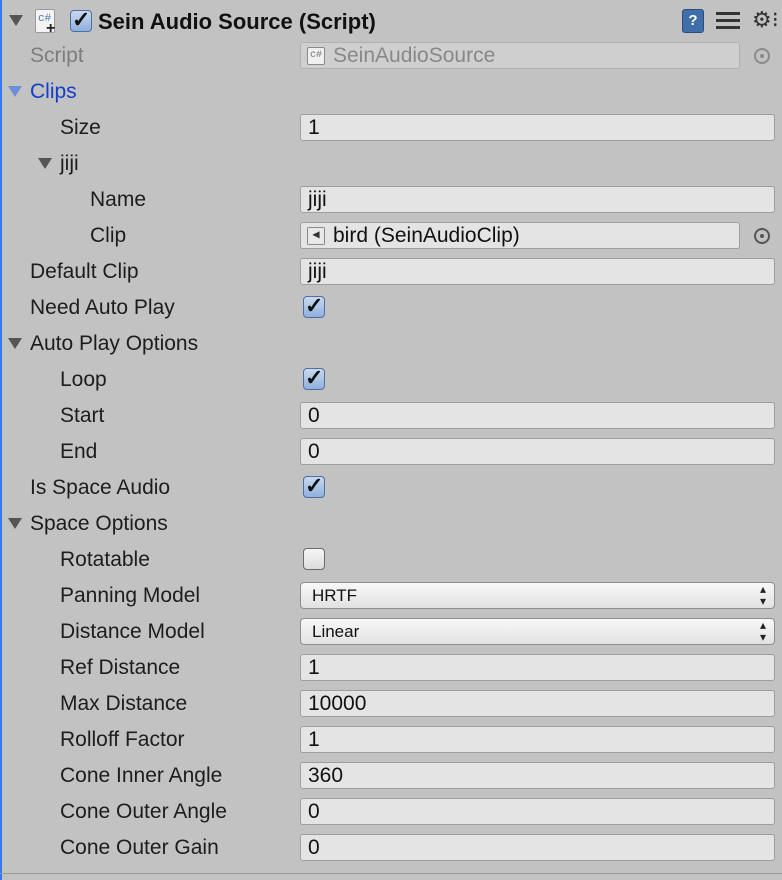 The image size is (782, 880). What do you see at coordinates (537, 271) in the screenshot?
I see `default-clip-field: jiji` at bounding box center [537, 271].